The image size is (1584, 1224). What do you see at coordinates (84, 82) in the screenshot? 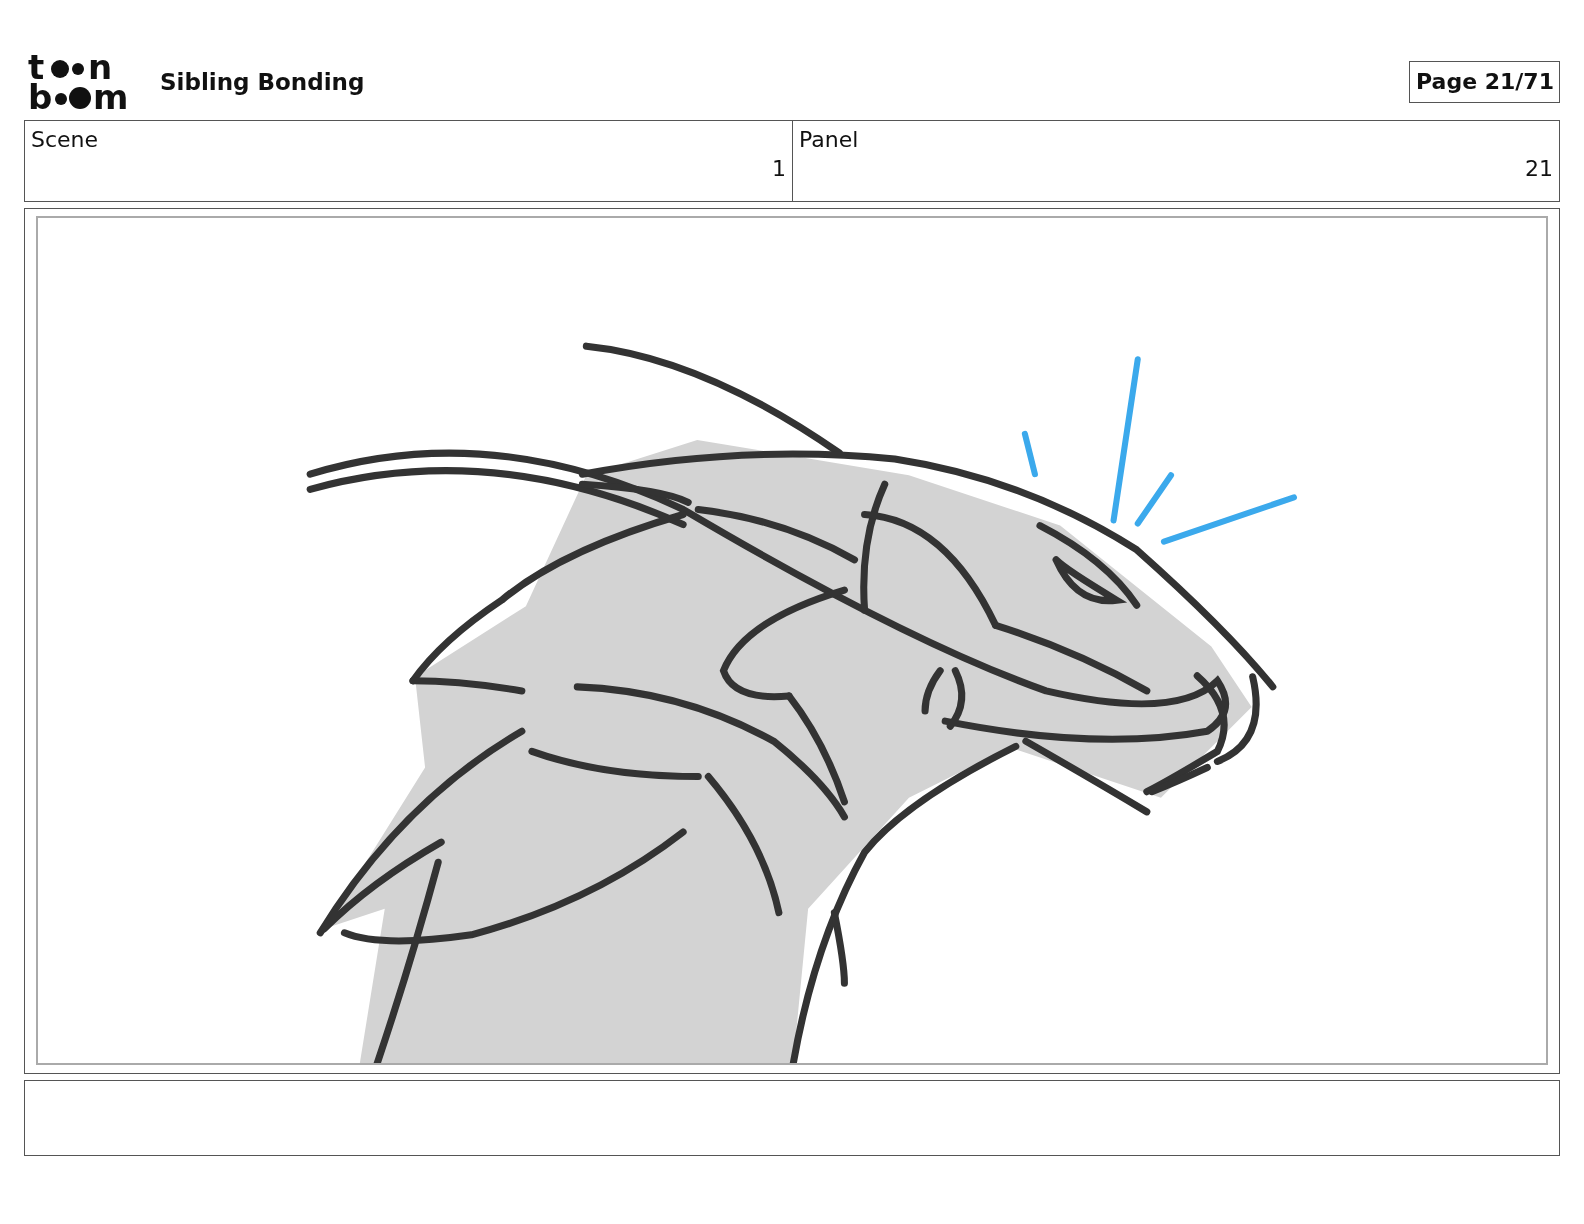
I see `brand-logo: t n b m` at bounding box center [84, 82].